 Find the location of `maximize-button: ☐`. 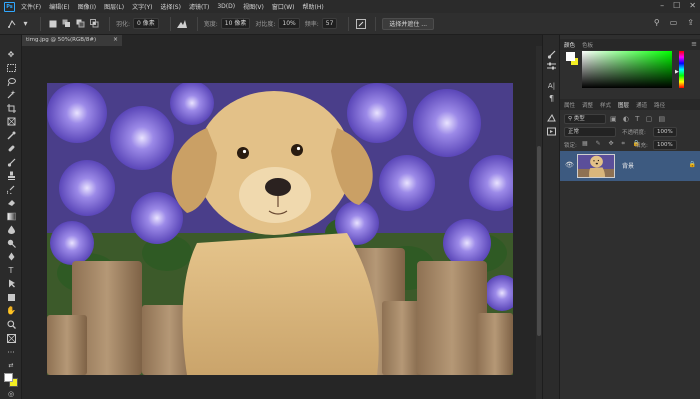

maximize-button: ☐ is located at coordinates (676, 5).